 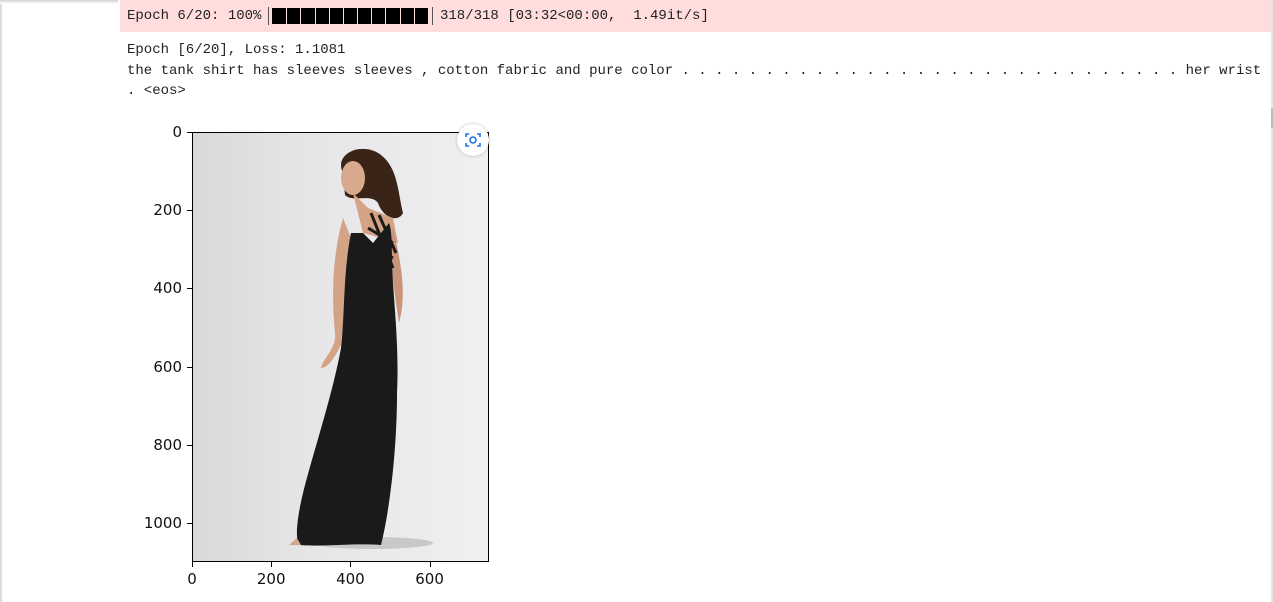 What do you see at coordinates (473, 140) in the screenshot?
I see `camera-lens-icon` at bounding box center [473, 140].